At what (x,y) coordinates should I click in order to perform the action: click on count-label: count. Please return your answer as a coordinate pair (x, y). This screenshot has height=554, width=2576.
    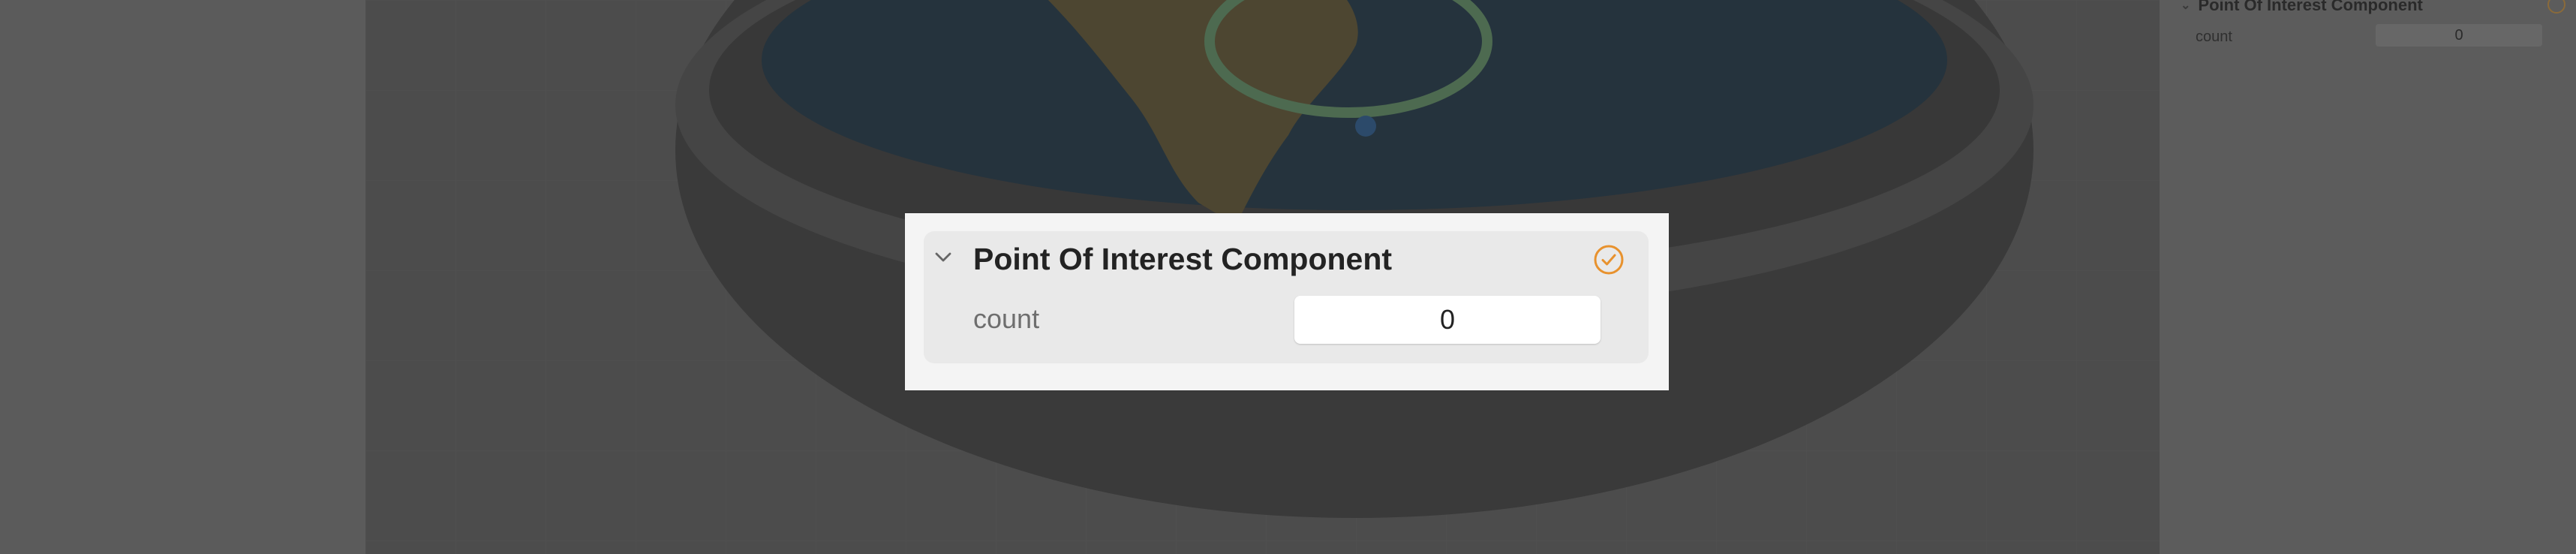
    Looking at the image, I should click on (1006, 318).